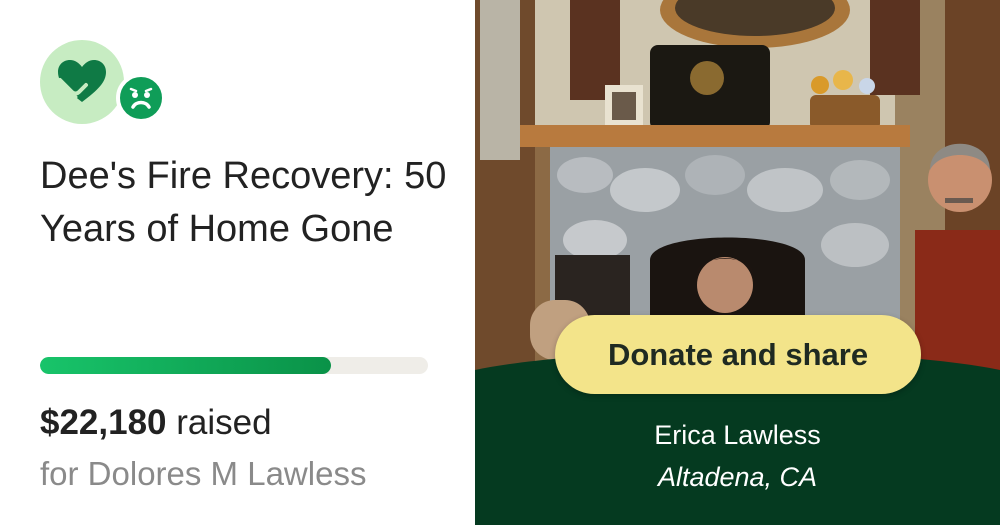 The width and height of the screenshot is (1000, 525). I want to click on sad-face-badge, so click(141, 98).